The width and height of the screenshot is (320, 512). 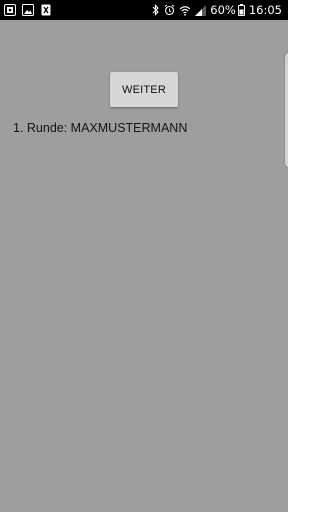 I want to click on gallery-notification-icon, so click(x=28, y=10).